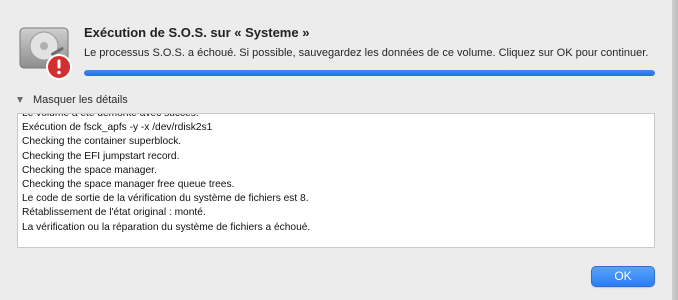 The height and width of the screenshot is (300, 678). What do you see at coordinates (89, 170) in the screenshot?
I see `log-line: Checking the space manager.` at bounding box center [89, 170].